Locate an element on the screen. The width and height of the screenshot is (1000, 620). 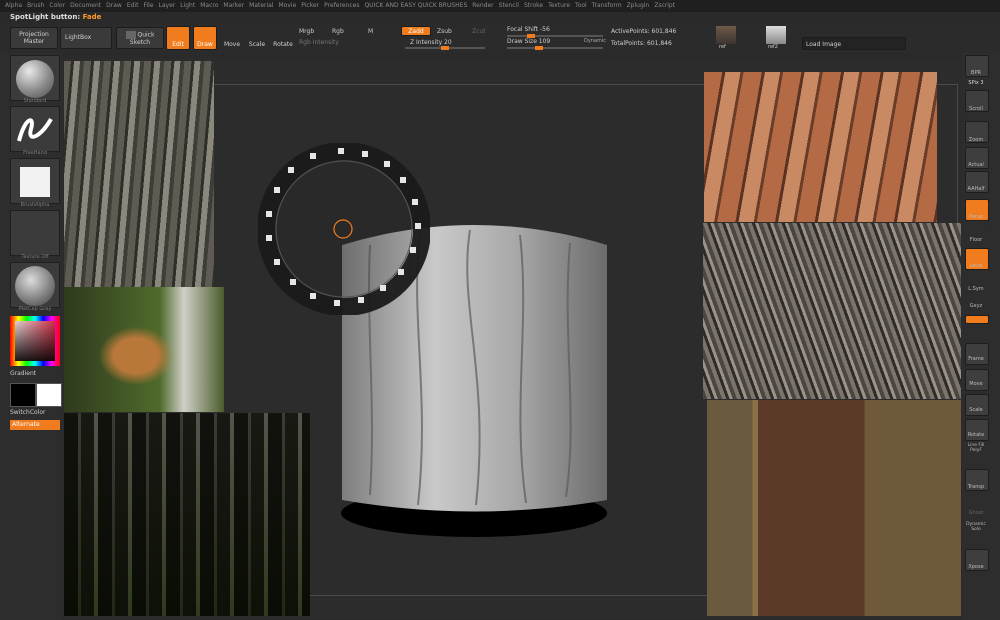
menu-item: Texture is located at coordinates (559, 5).